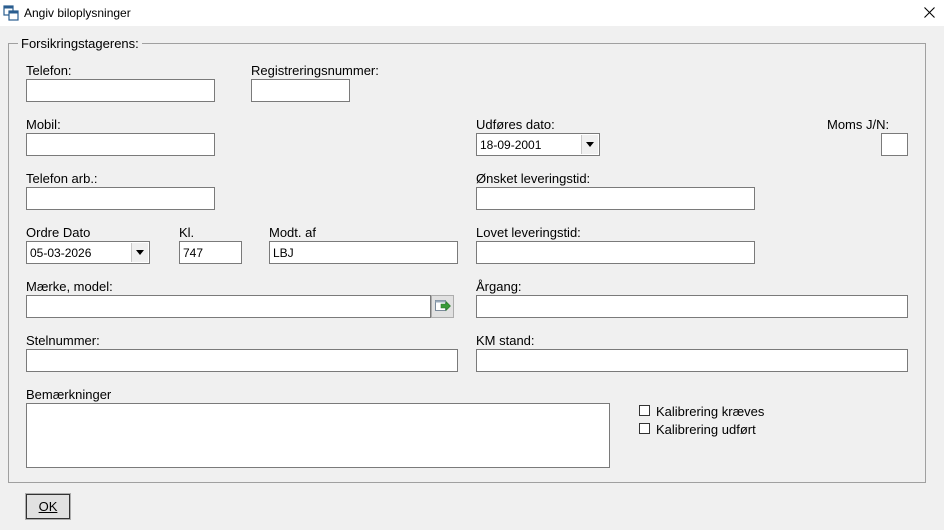 Image resolution: width=944 pixels, height=530 pixels. I want to click on kalibrering-udfort-label: Kalibrering udført, so click(706, 429).